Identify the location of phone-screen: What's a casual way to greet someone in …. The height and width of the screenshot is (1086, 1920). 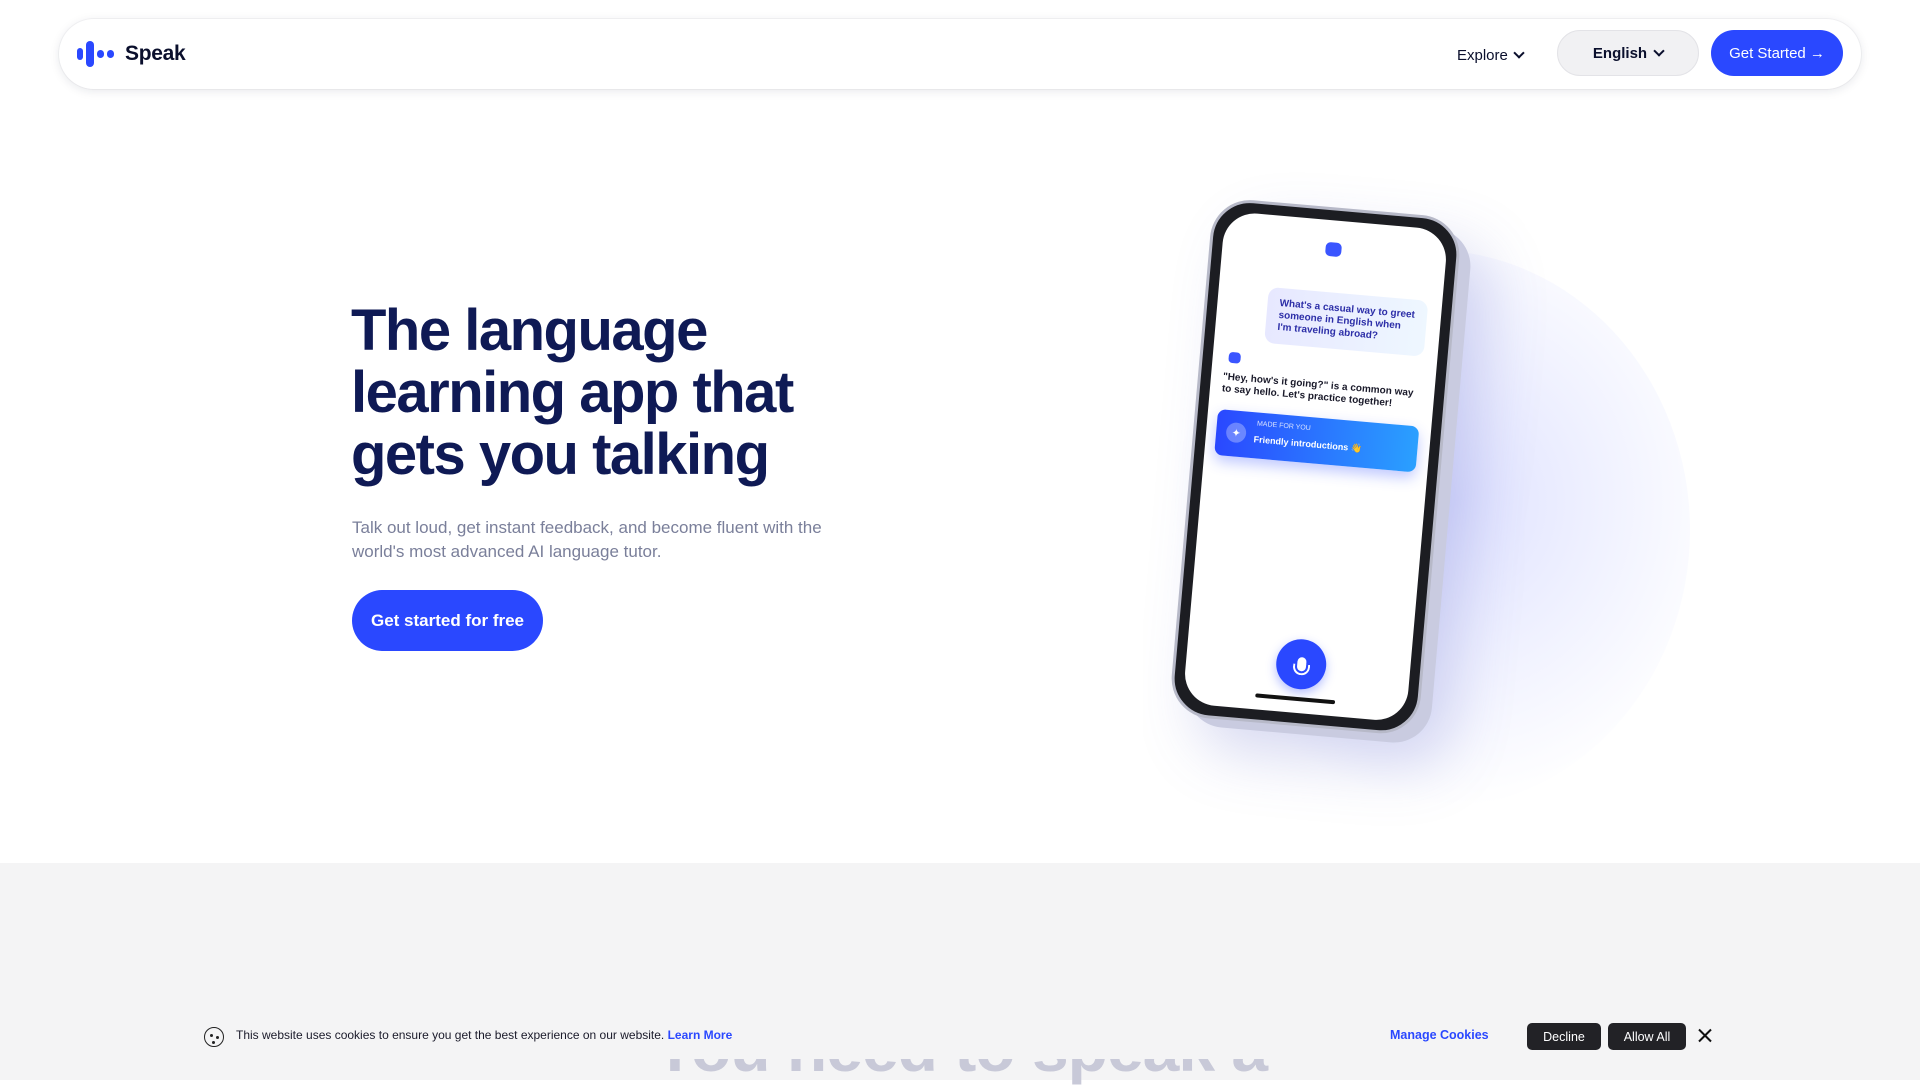
(1315, 466).